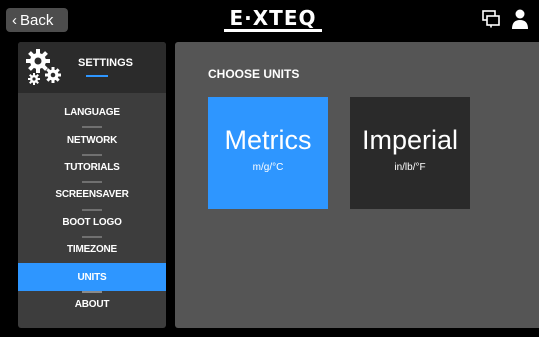 This screenshot has height=337, width=539. What do you see at coordinates (43, 67) in the screenshot?
I see `gears-icon` at bounding box center [43, 67].